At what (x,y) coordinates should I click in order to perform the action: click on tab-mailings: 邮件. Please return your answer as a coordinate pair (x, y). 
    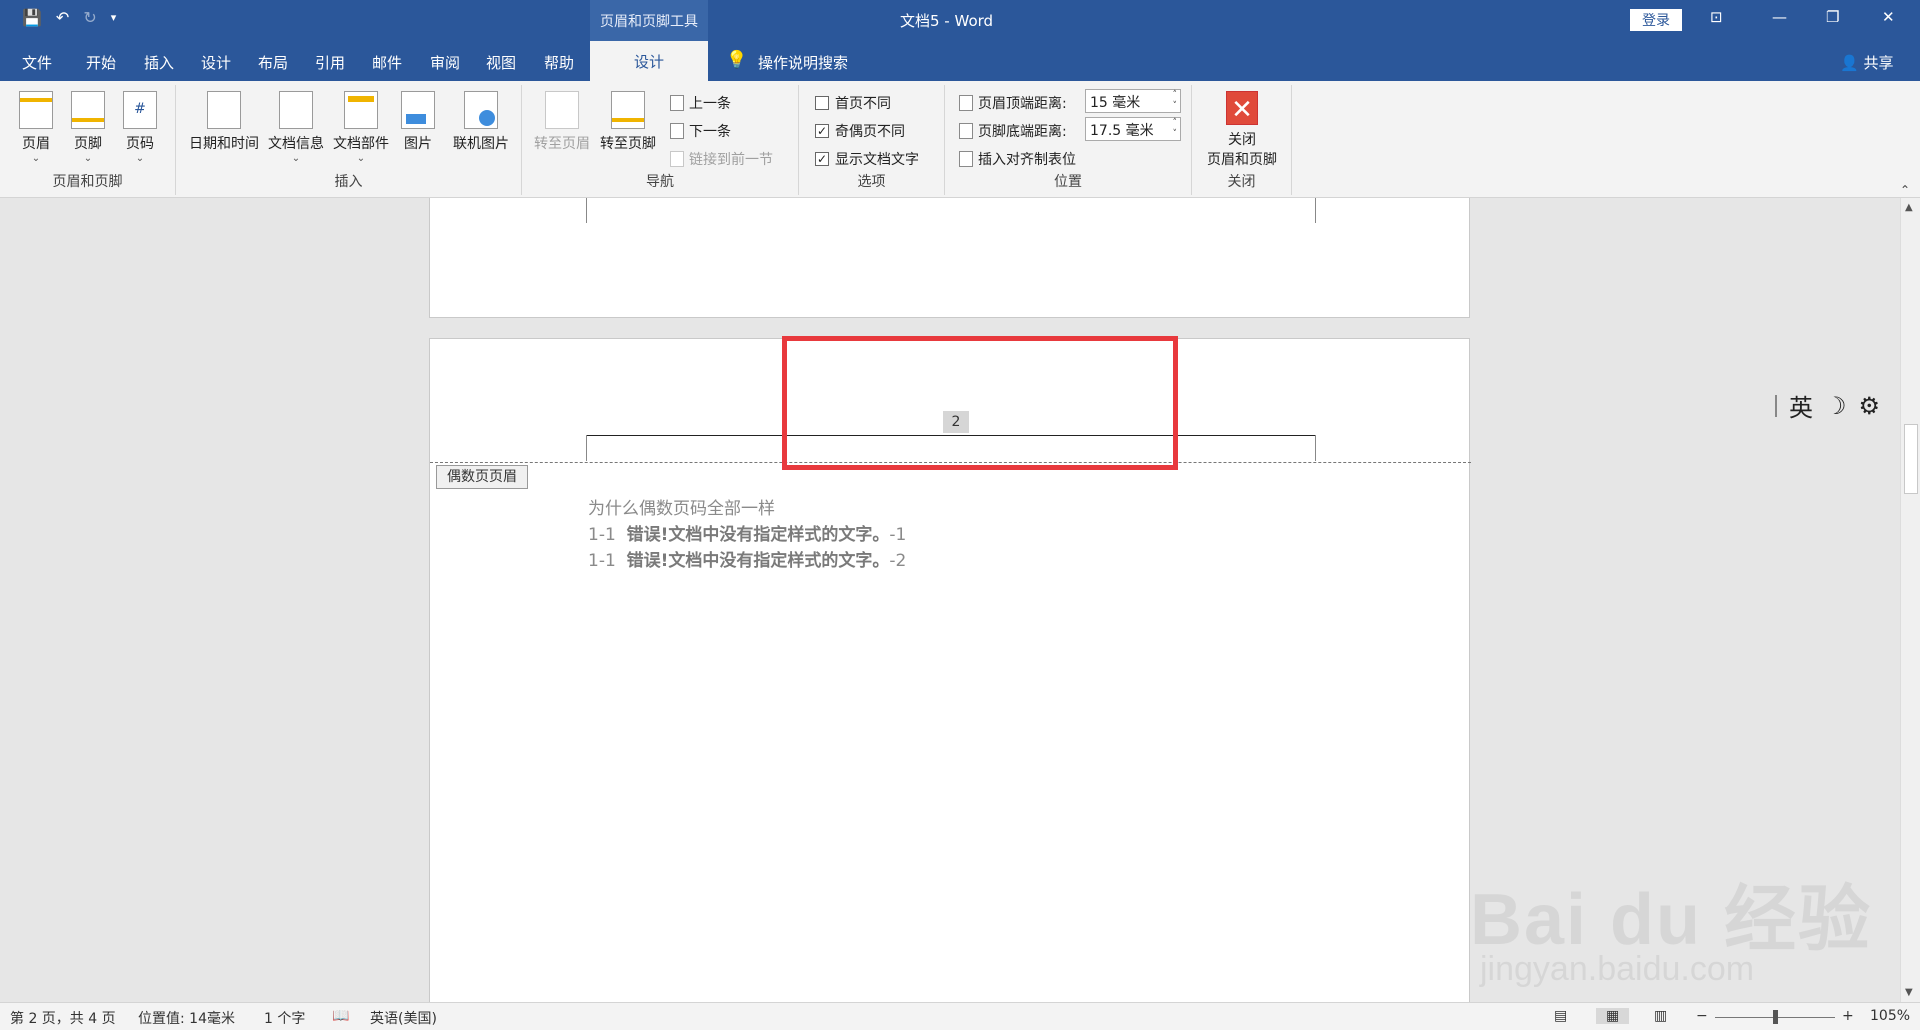
    Looking at the image, I should click on (387, 62).